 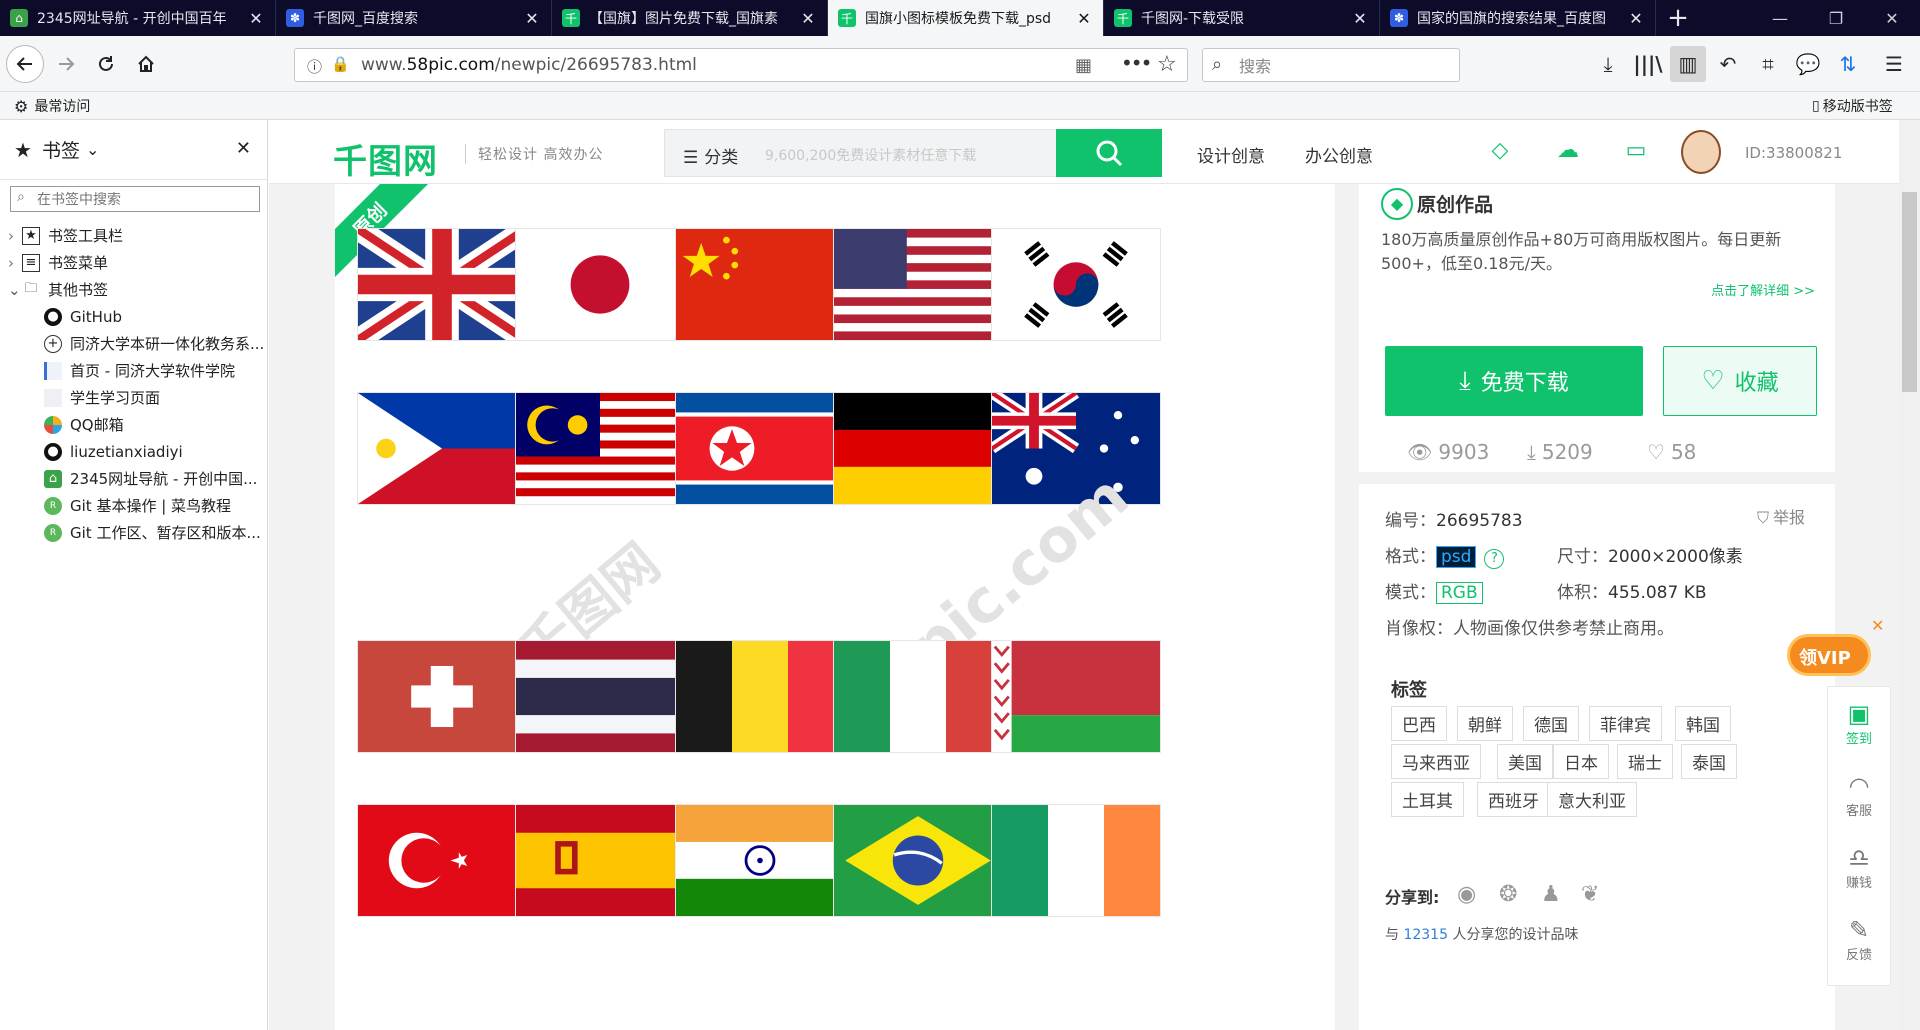 I want to click on scrollbar-thumb, so click(x=1909, y=292).